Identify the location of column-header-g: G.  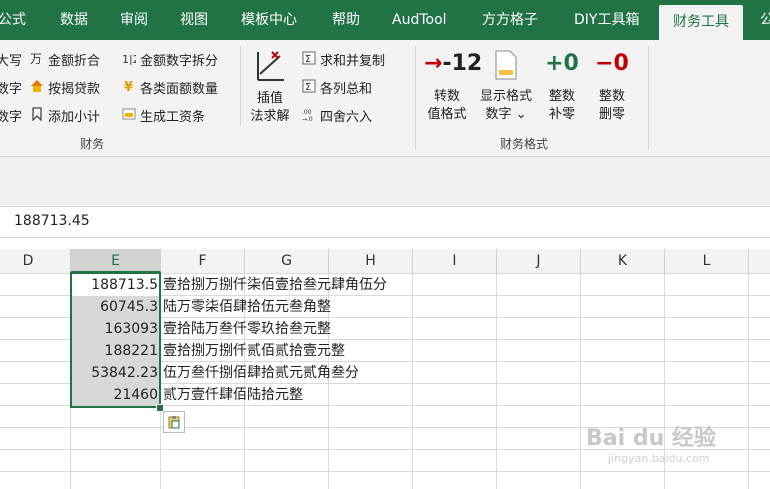
(287, 261).